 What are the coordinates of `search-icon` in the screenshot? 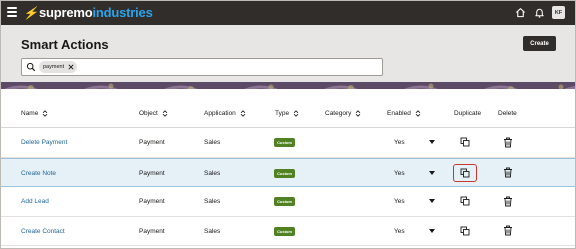 It's located at (31, 67).